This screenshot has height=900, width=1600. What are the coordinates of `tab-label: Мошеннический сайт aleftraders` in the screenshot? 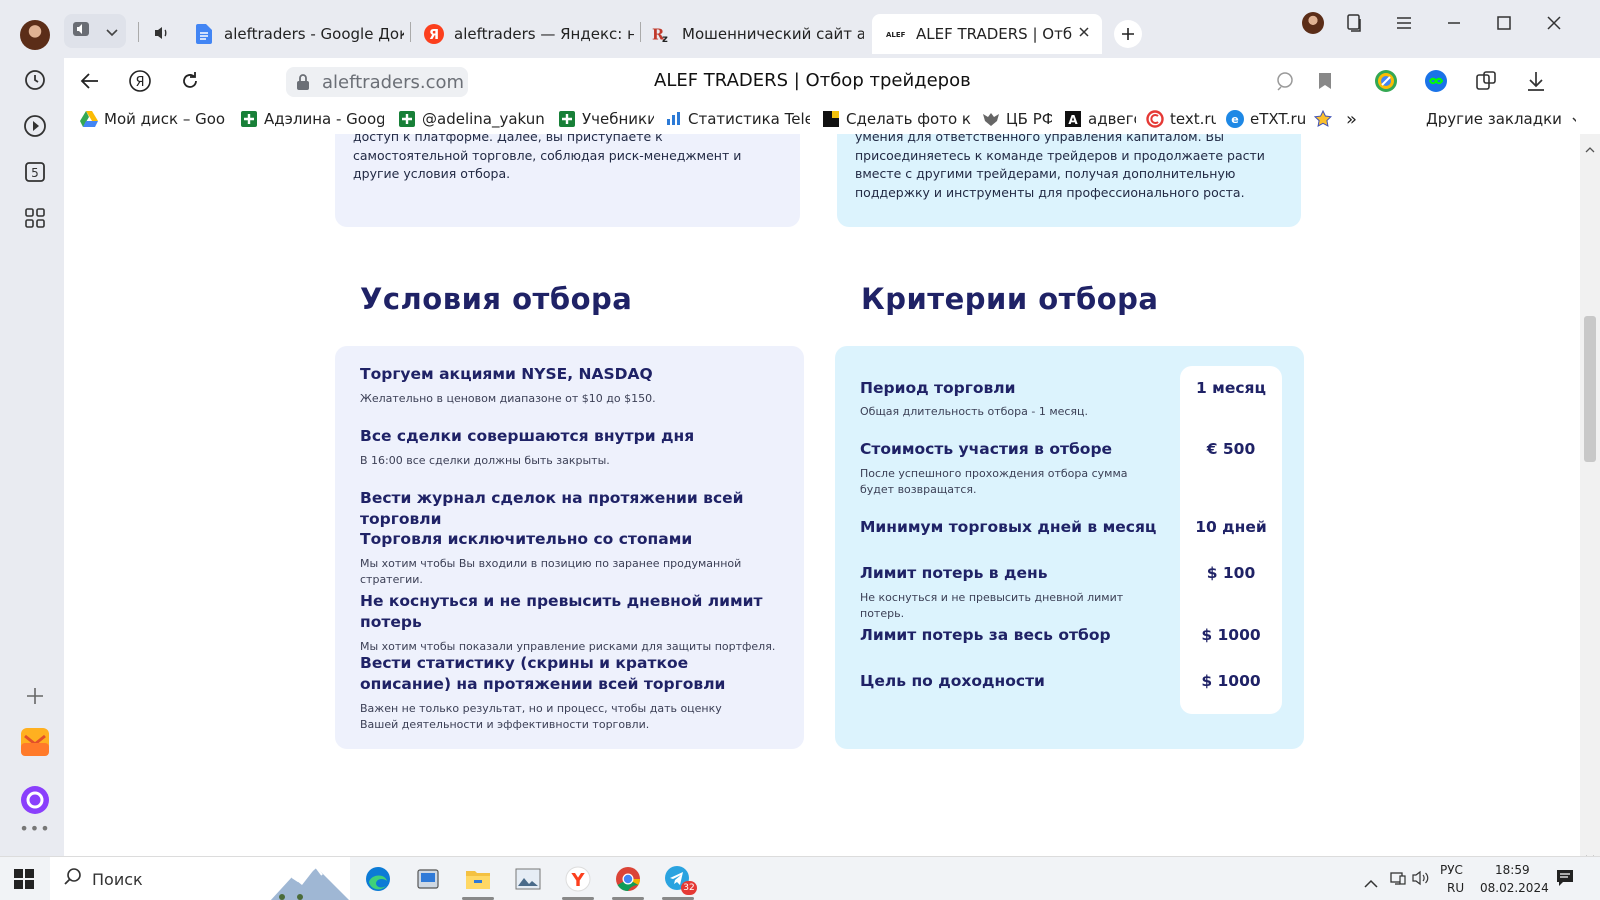 It's located at (773, 34).